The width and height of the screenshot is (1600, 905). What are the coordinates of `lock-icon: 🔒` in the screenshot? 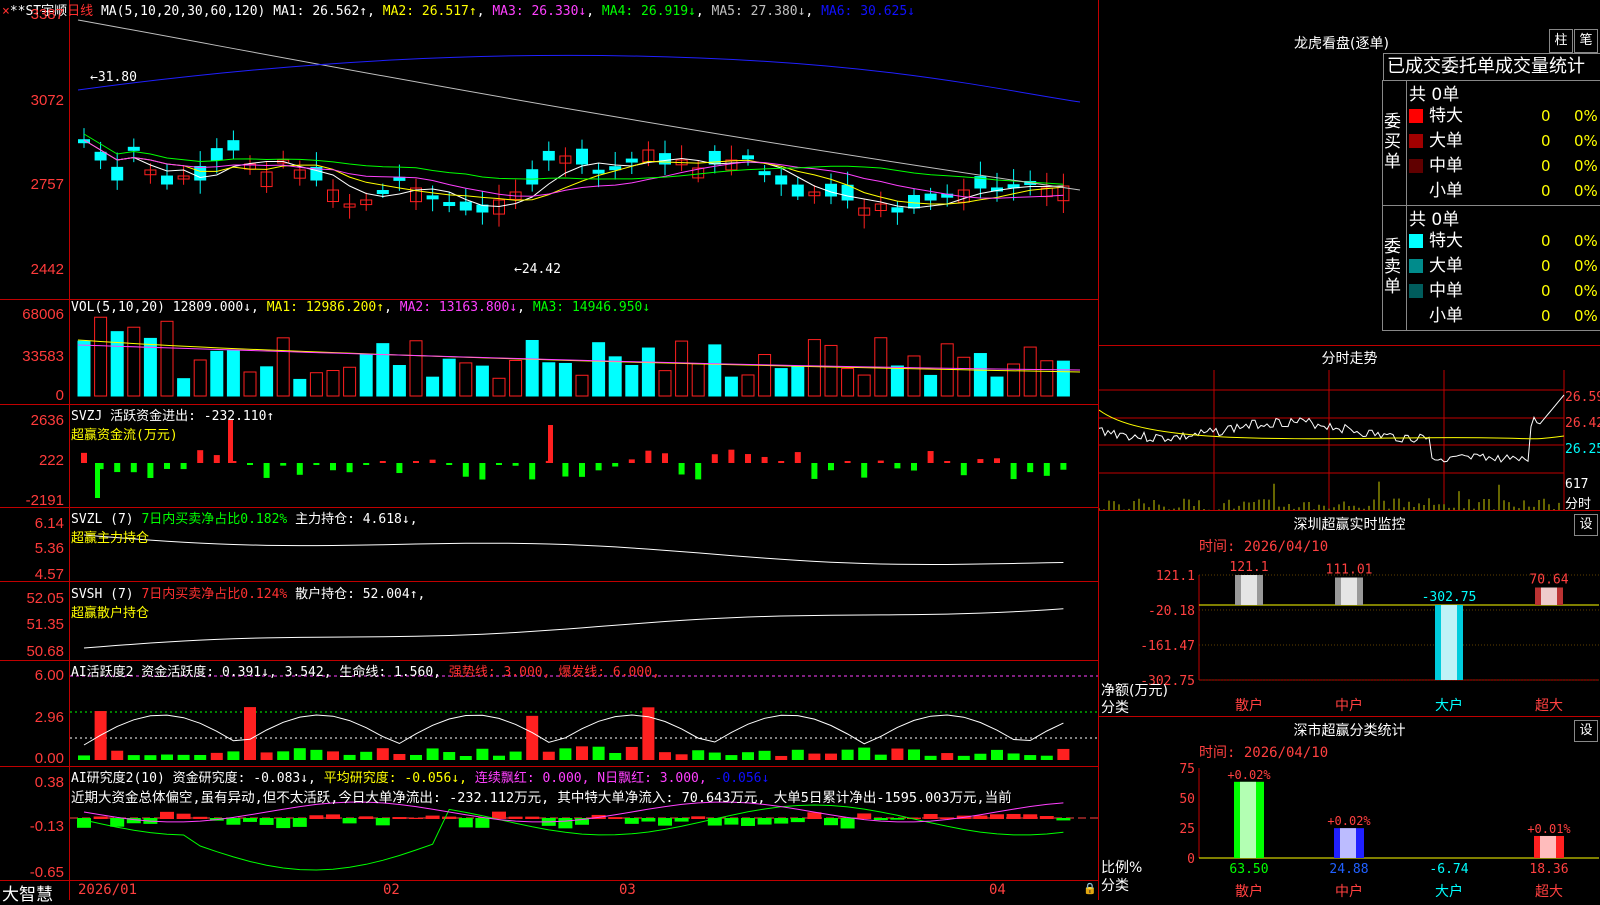 It's located at (1090, 888).